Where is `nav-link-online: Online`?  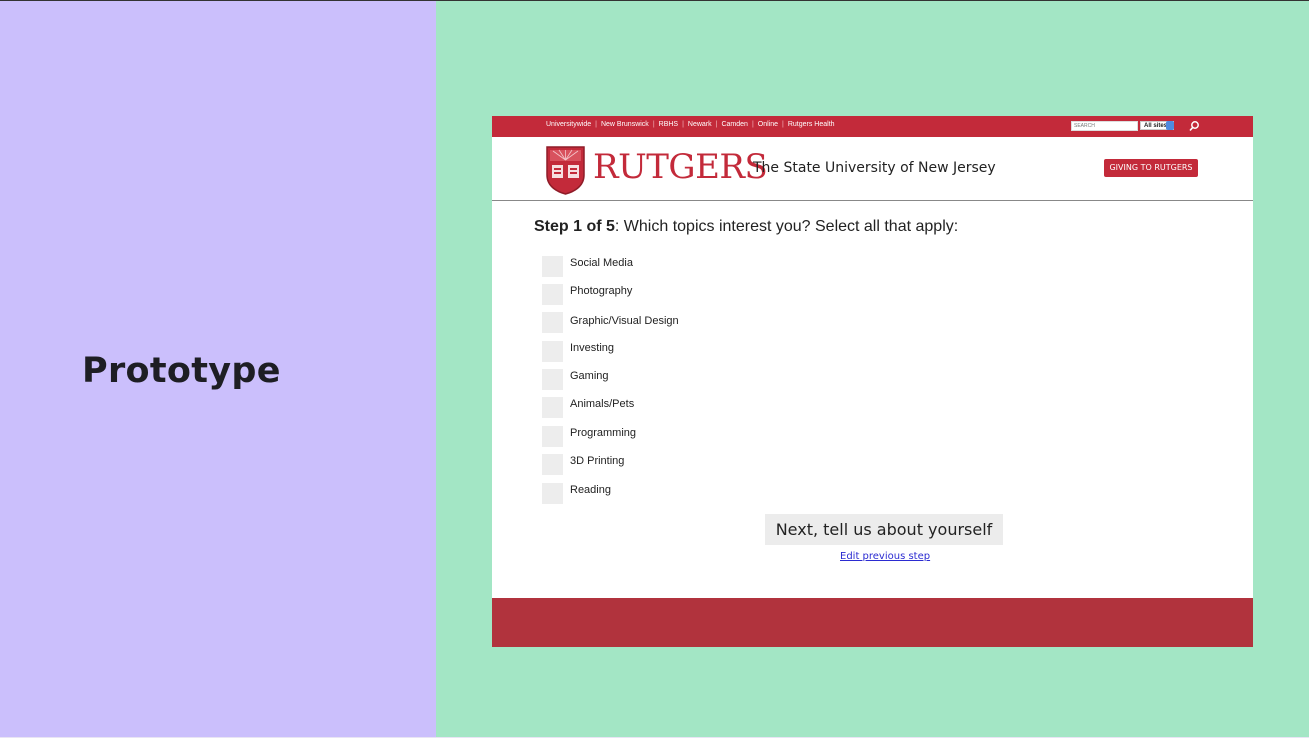 nav-link-online: Online is located at coordinates (768, 124).